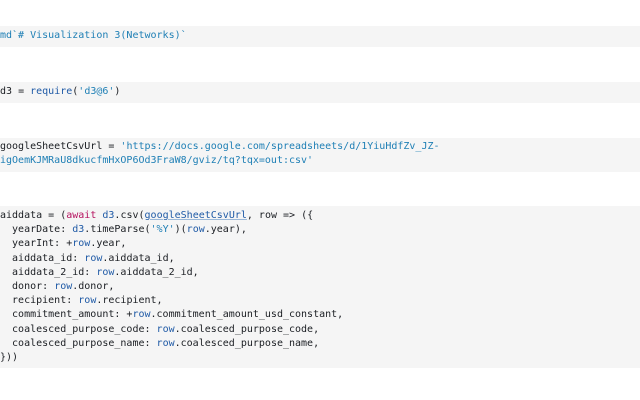  I want to click on var-name: googleSheetCsvUrl, so click(51, 146).